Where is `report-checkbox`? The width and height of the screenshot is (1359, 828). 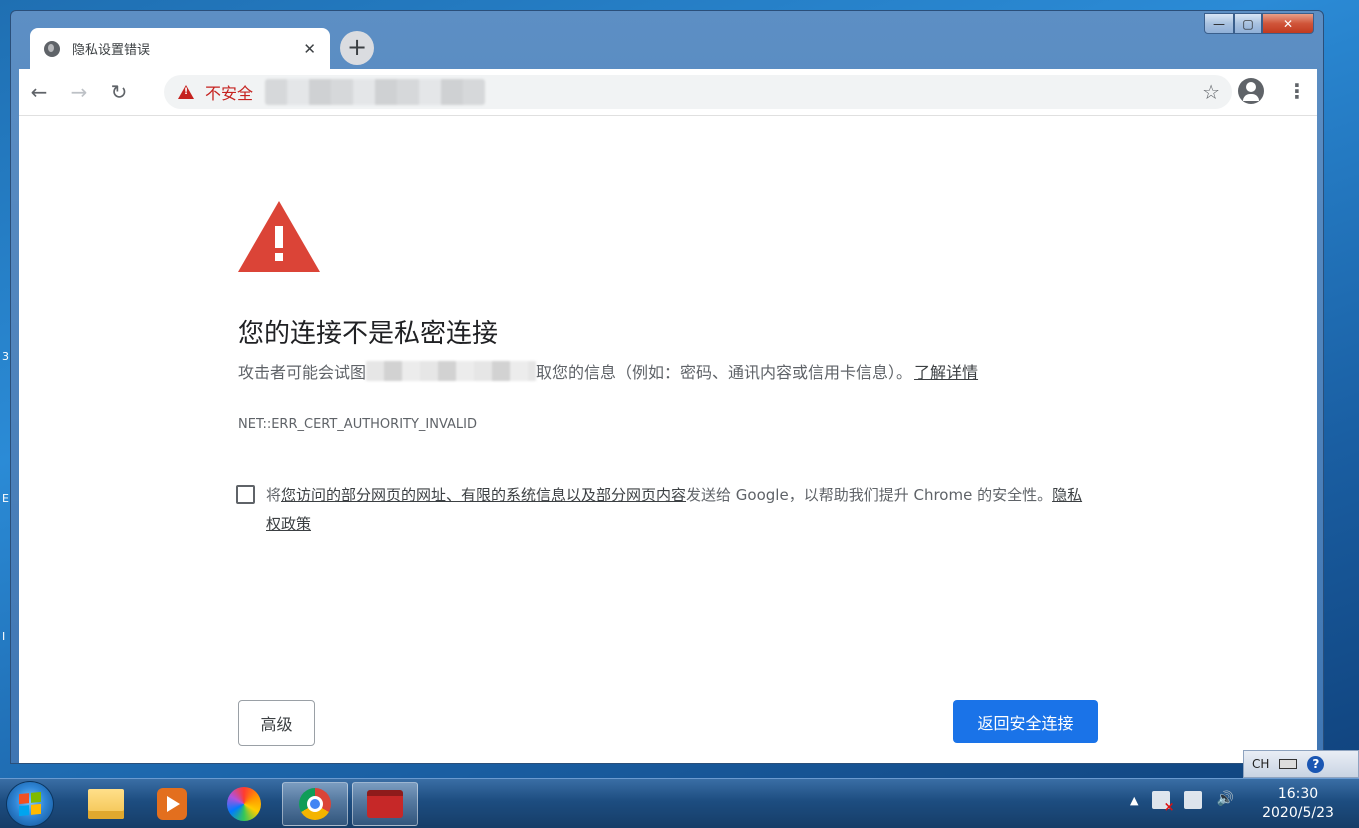
report-checkbox is located at coordinates (245, 494).